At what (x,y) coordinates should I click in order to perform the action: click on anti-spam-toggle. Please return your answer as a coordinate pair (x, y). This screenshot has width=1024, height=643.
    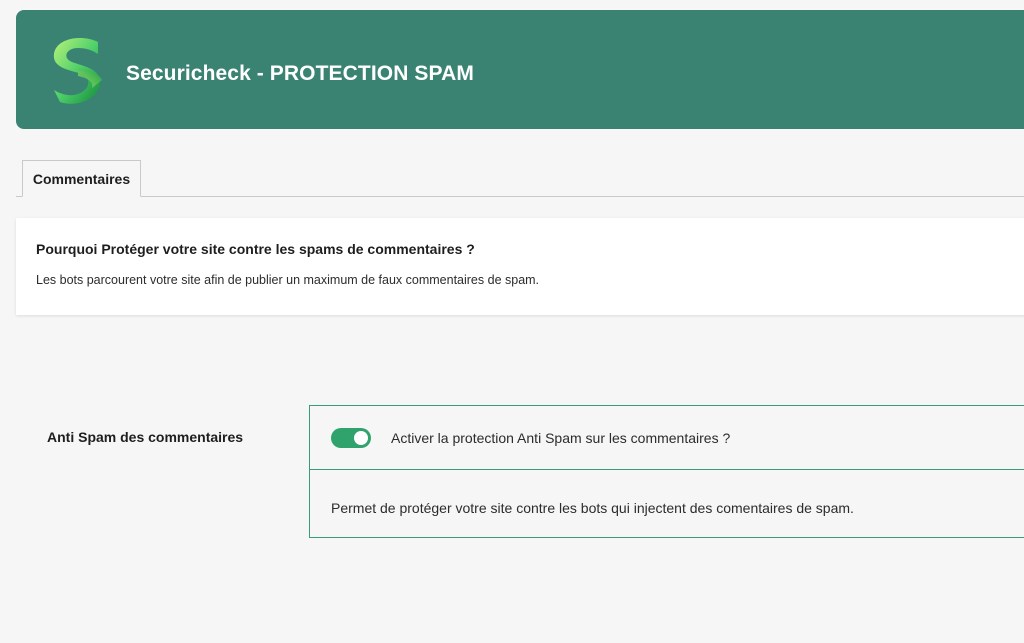
    Looking at the image, I should click on (351, 438).